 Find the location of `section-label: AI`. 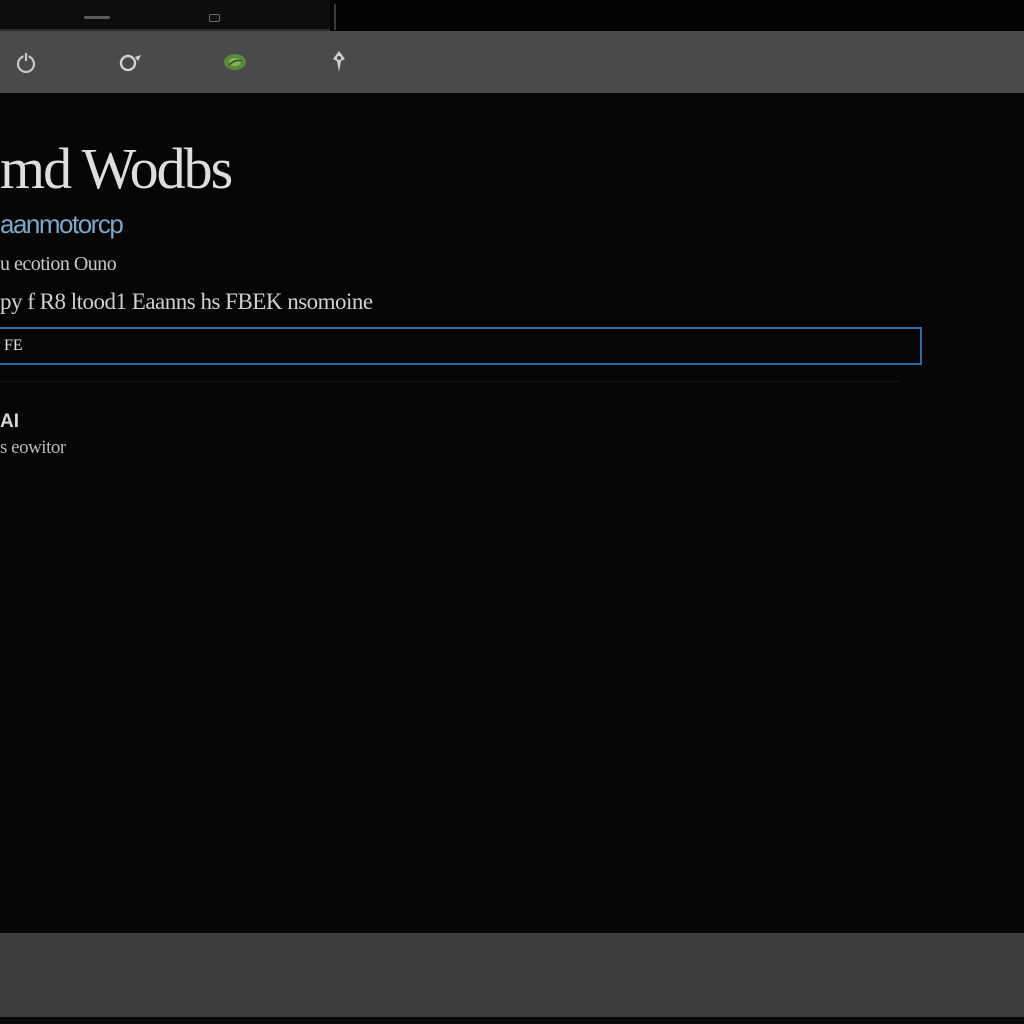

section-label: AI is located at coordinates (9, 421).